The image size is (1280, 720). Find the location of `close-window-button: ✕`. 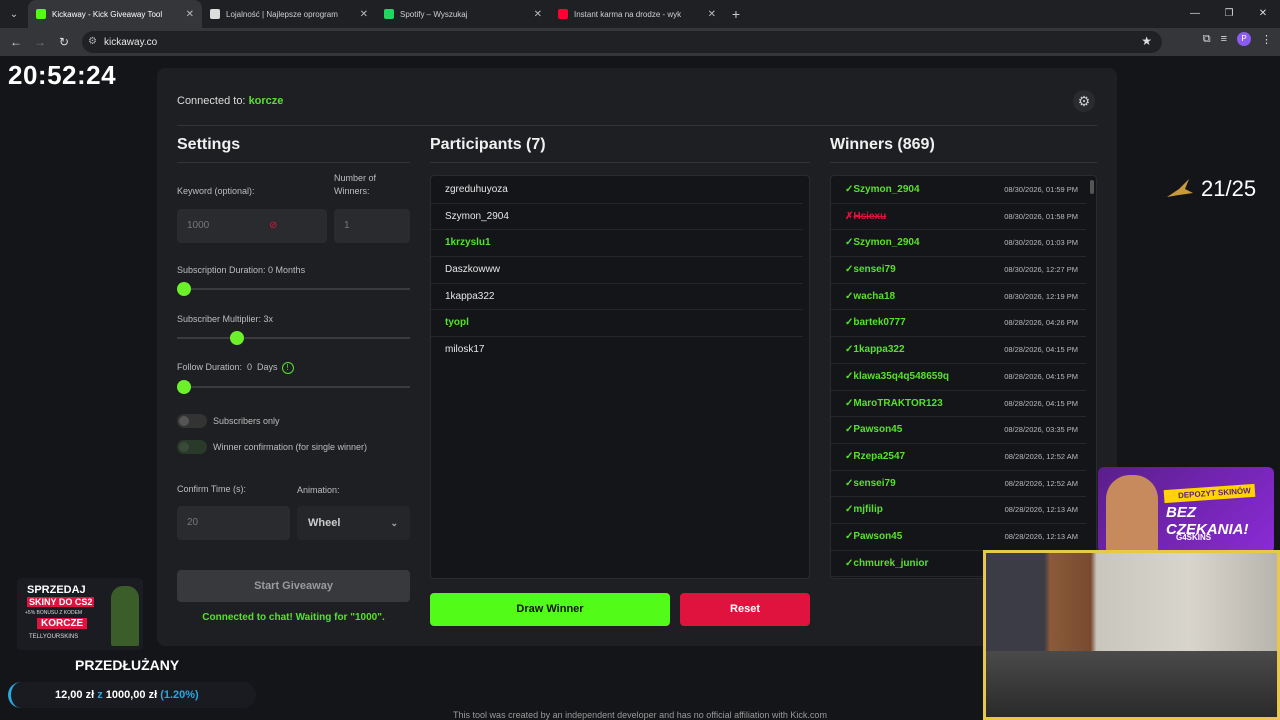

close-window-button: ✕ is located at coordinates (1263, 14).